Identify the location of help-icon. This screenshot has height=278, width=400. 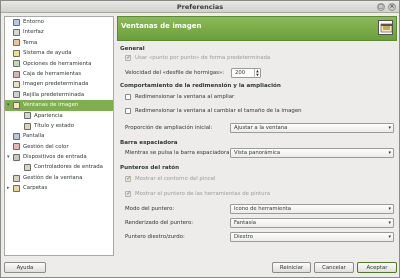
(16, 53).